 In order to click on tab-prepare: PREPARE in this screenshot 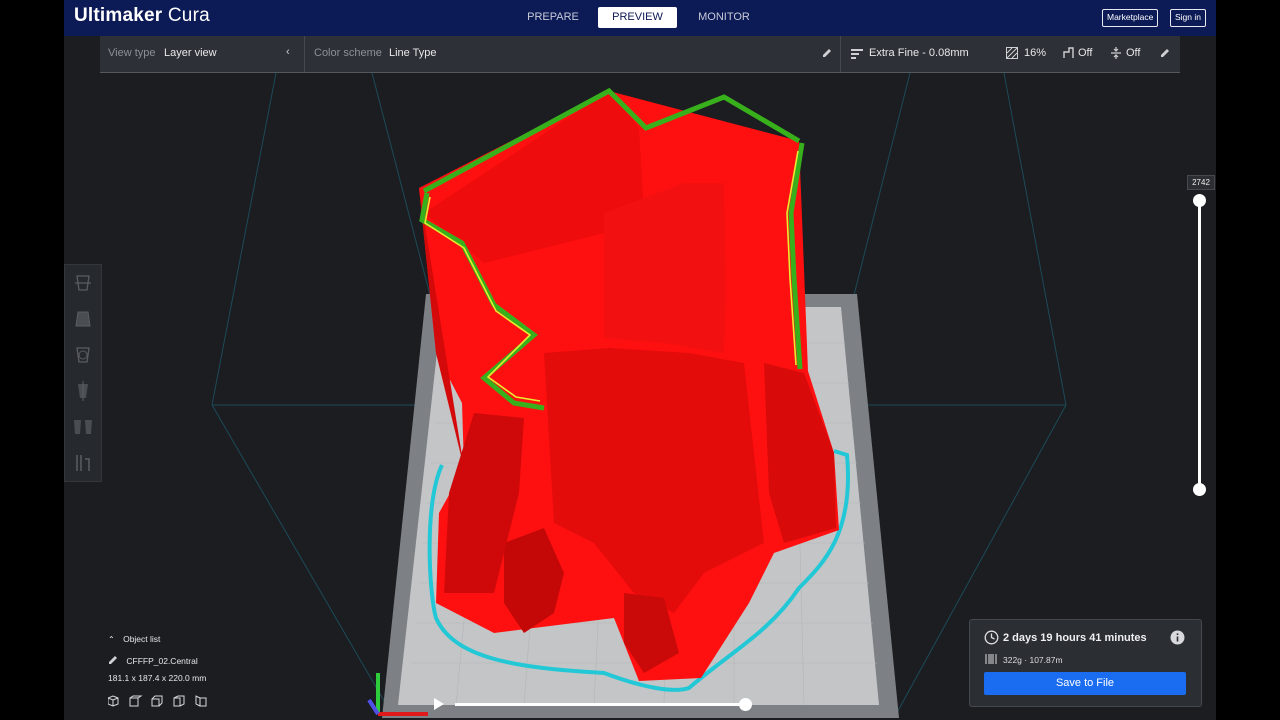, I will do `click(553, 17)`.